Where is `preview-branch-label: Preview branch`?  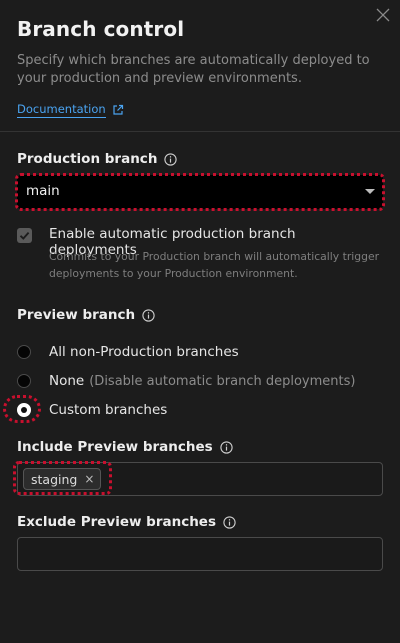
preview-branch-label: Preview branch is located at coordinates (86, 315).